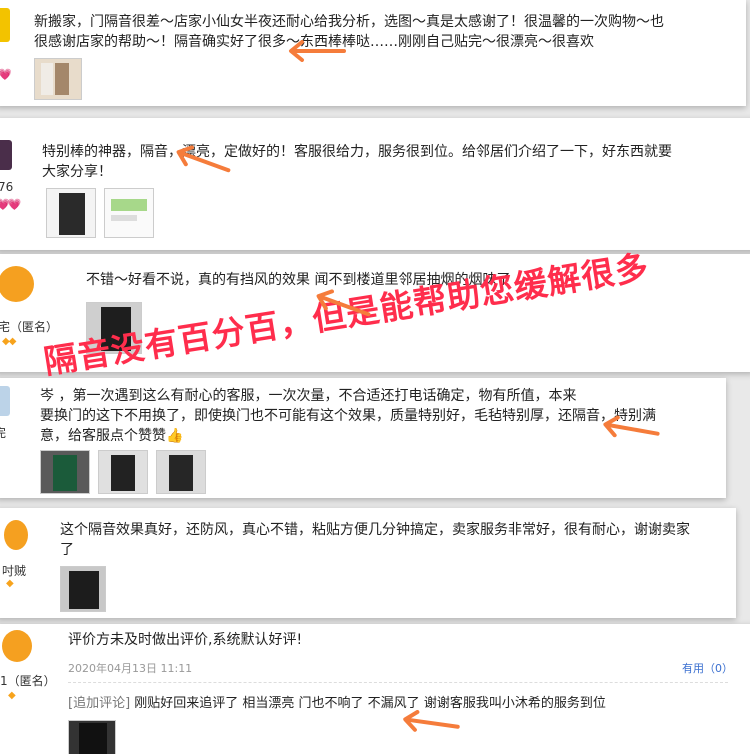  Describe the element at coordinates (368, 703) in the screenshot. I see `append-review-text: 刚贴好回来追评了 相当漂亮 门也不响了 不漏风了 谢谢客服我叫小沐希的服务到位` at that location.